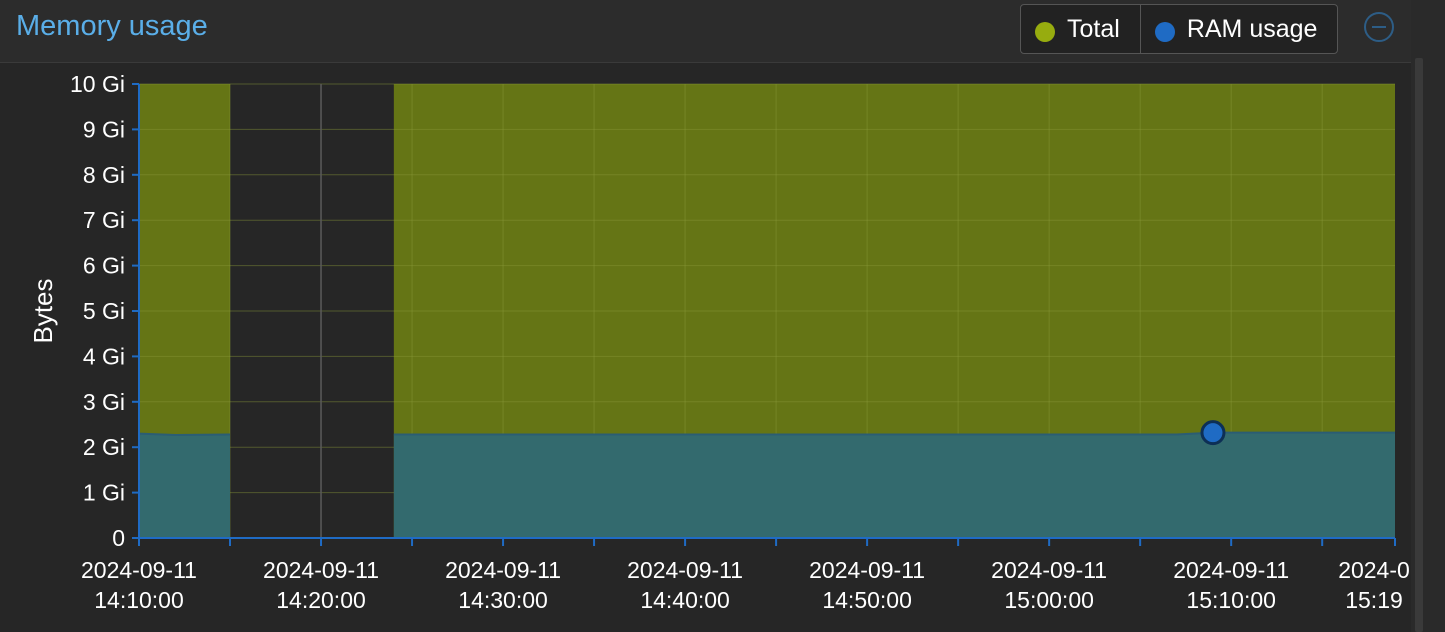 This screenshot has width=1445, height=632. What do you see at coordinates (97, 84) in the screenshot?
I see `y-tick-label: 10 Gi` at bounding box center [97, 84].